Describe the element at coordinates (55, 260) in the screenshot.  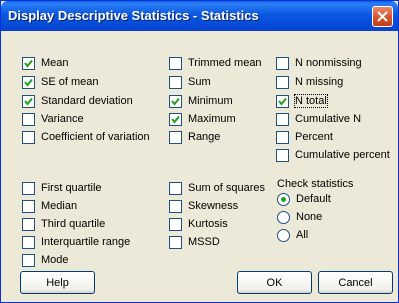
I see `checkbox-label: Mode` at that location.